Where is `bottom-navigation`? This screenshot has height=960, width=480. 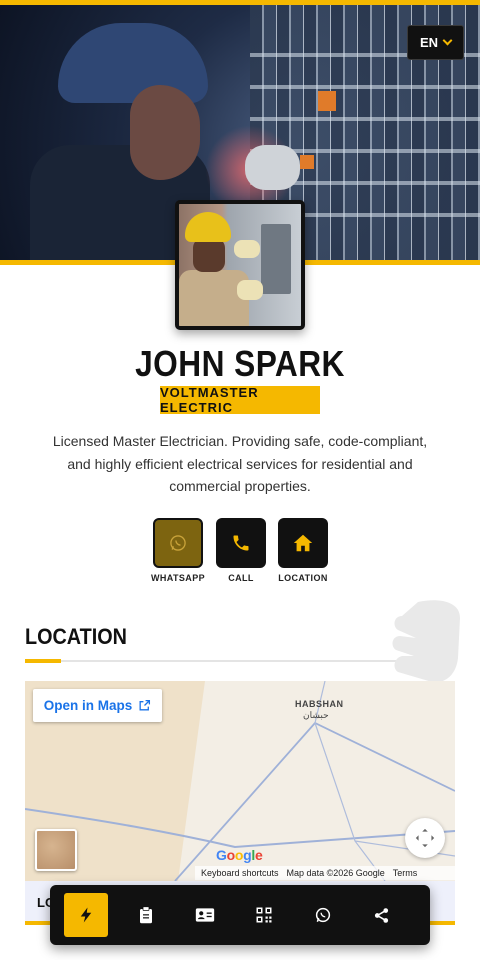
bottom-navigation is located at coordinates (240, 915).